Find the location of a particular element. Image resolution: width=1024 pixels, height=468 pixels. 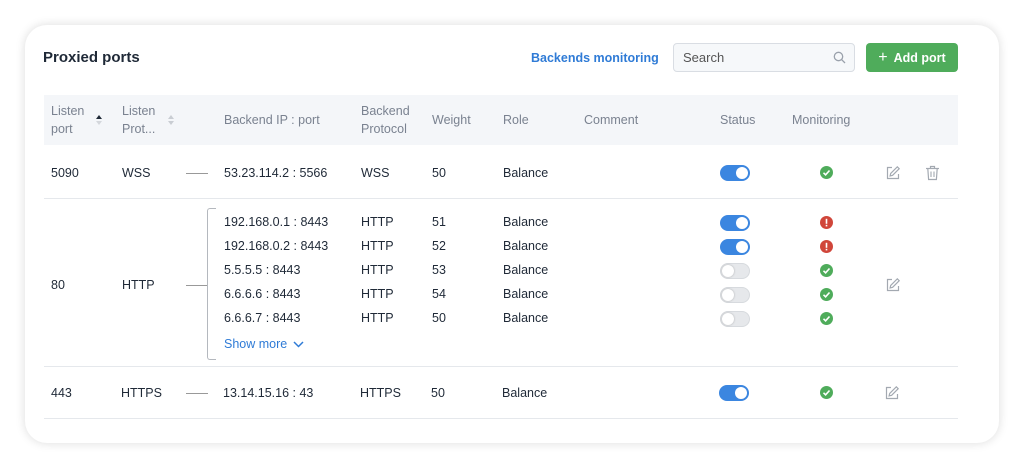

backend-ip: 5.5.5.5 : 8443 is located at coordinates (262, 270).